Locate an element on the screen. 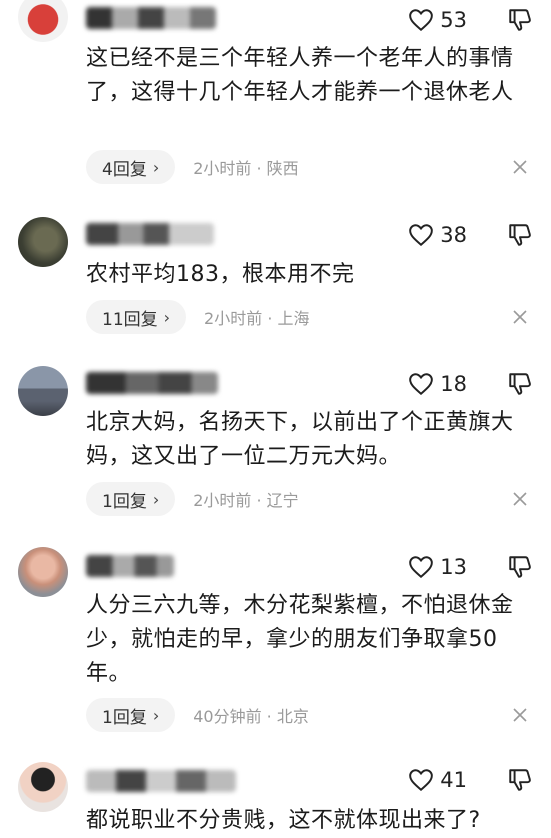 The image size is (551, 838). like-button: 13 is located at coordinates (437, 567).